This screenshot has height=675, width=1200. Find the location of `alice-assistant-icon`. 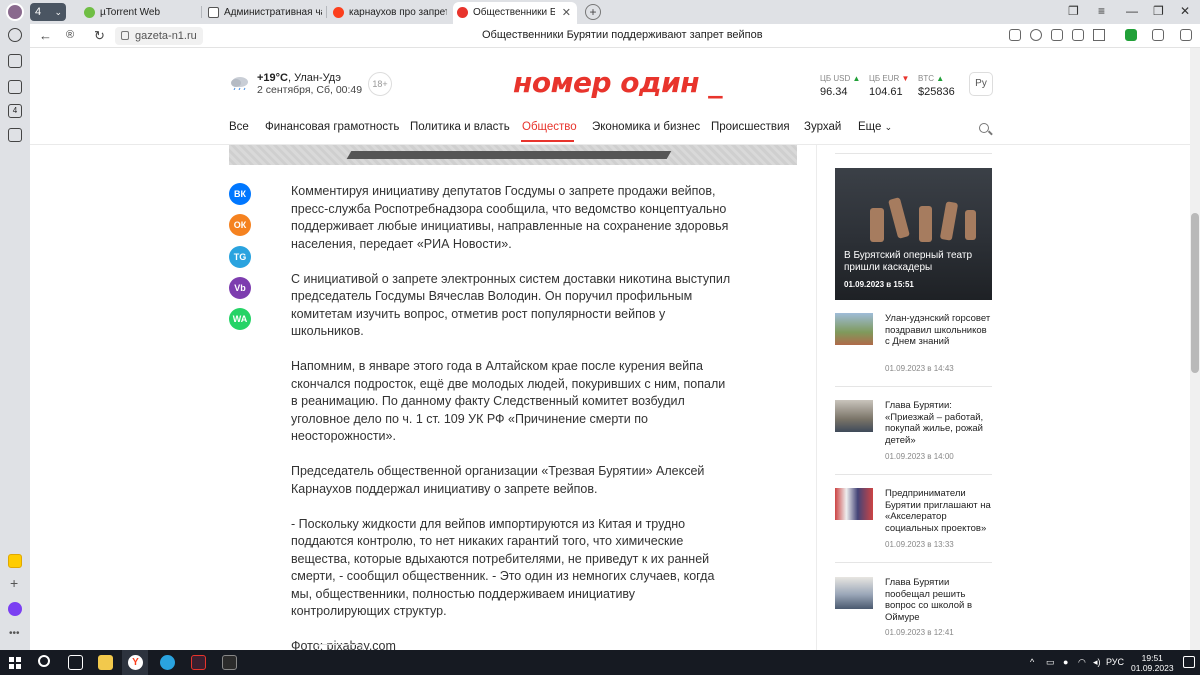

alice-assistant-icon is located at coordinates (15, 609).